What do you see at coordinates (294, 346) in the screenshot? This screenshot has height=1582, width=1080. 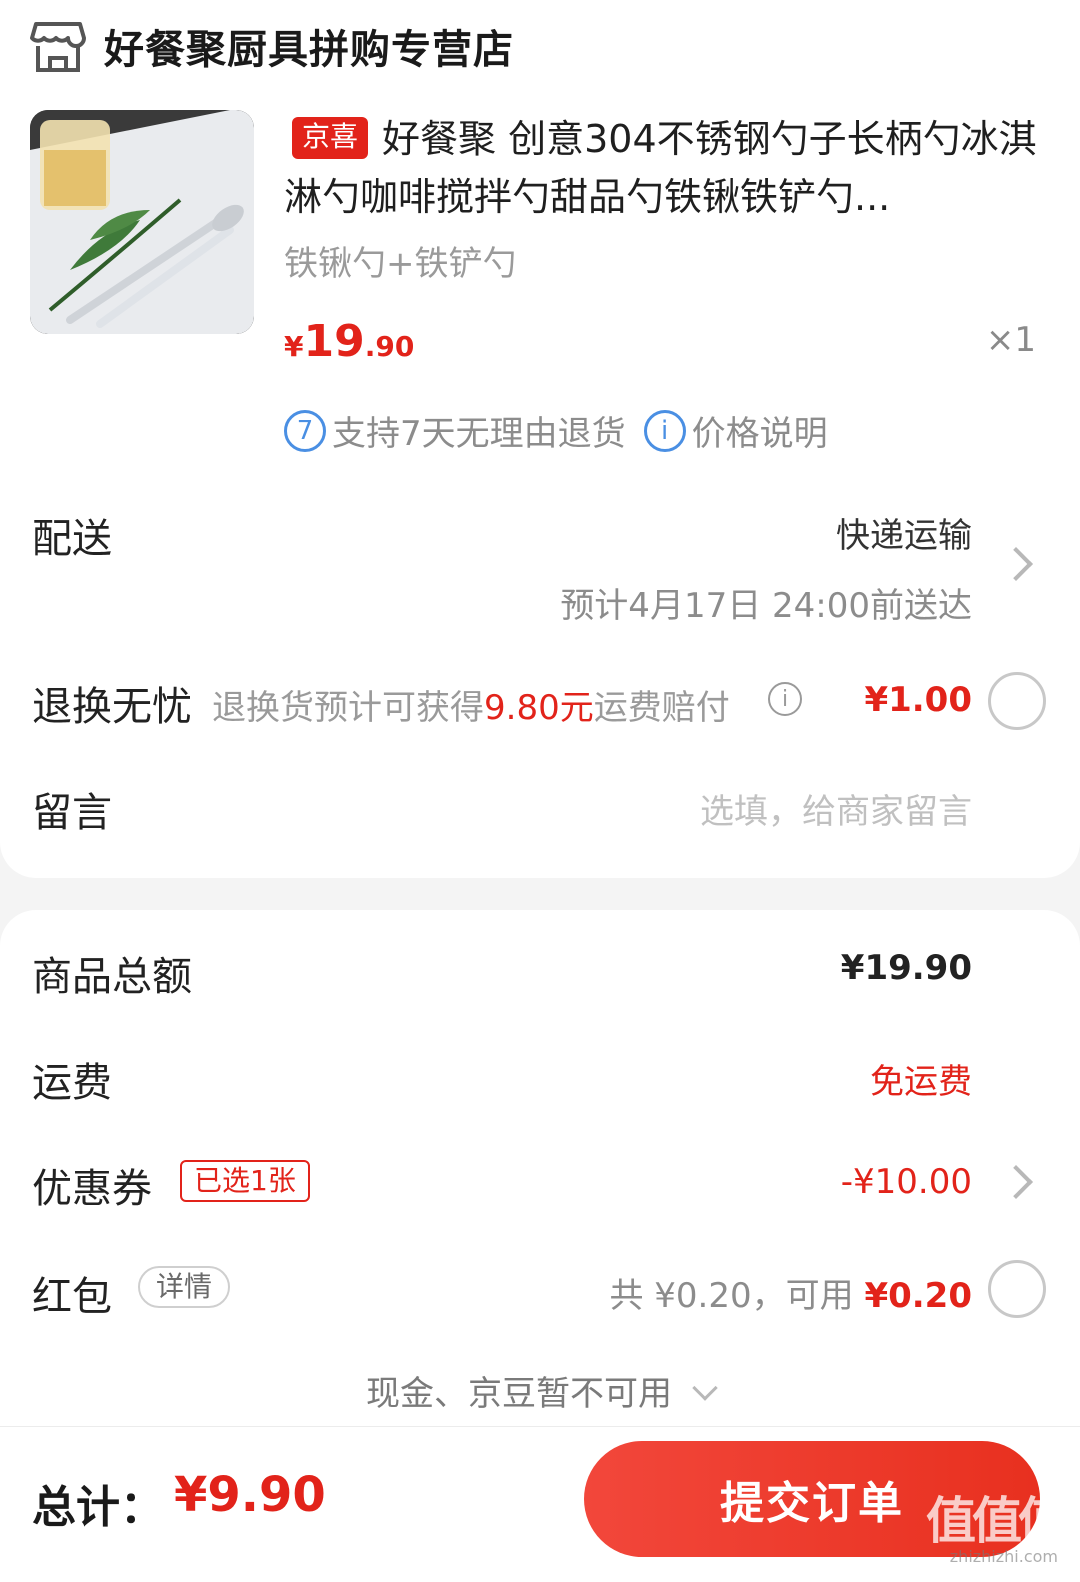 I see `price-symbol: ¥` at bounding box center [294, 346].